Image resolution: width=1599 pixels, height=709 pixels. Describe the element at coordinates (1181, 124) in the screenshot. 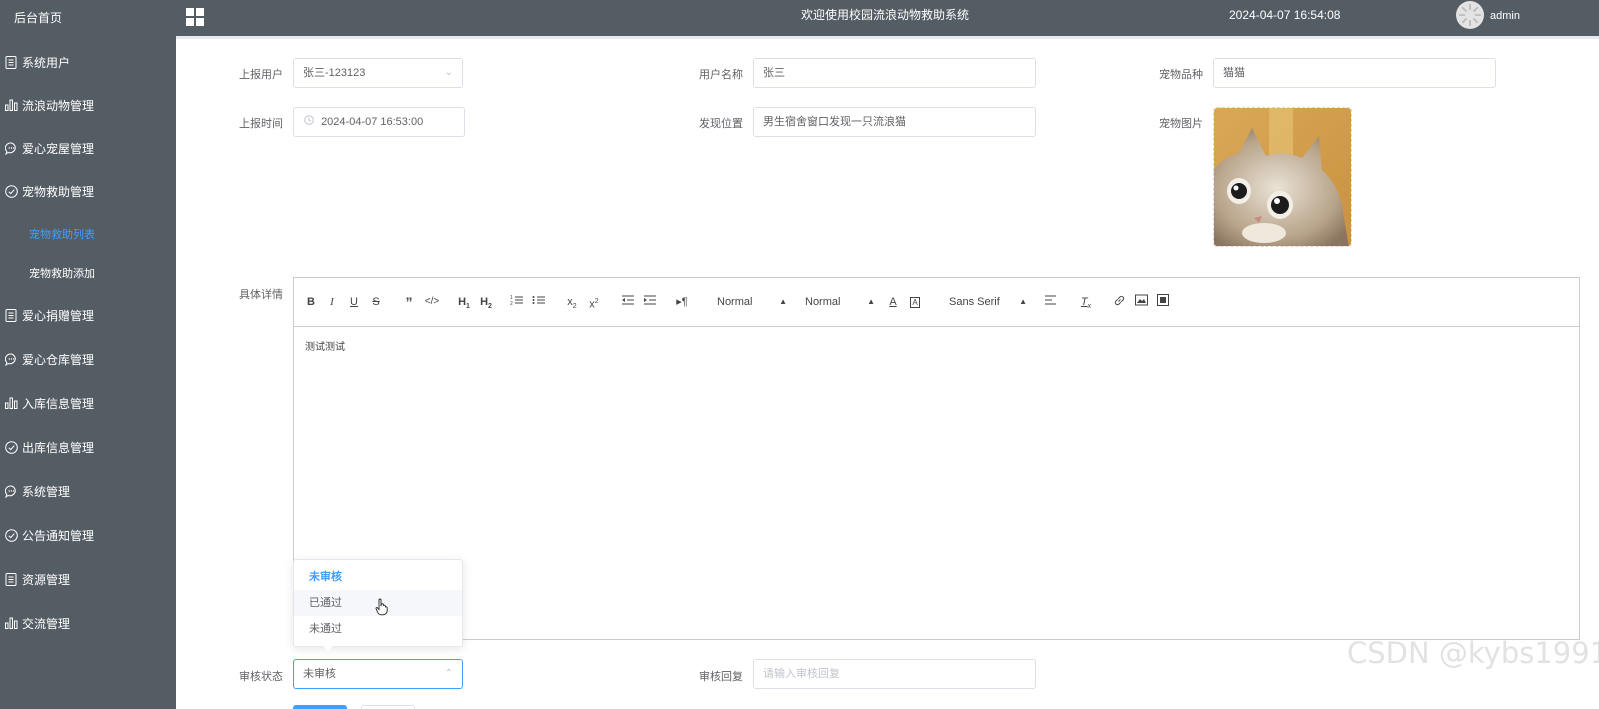

I see `photo-label: 宠物图片` at that location.